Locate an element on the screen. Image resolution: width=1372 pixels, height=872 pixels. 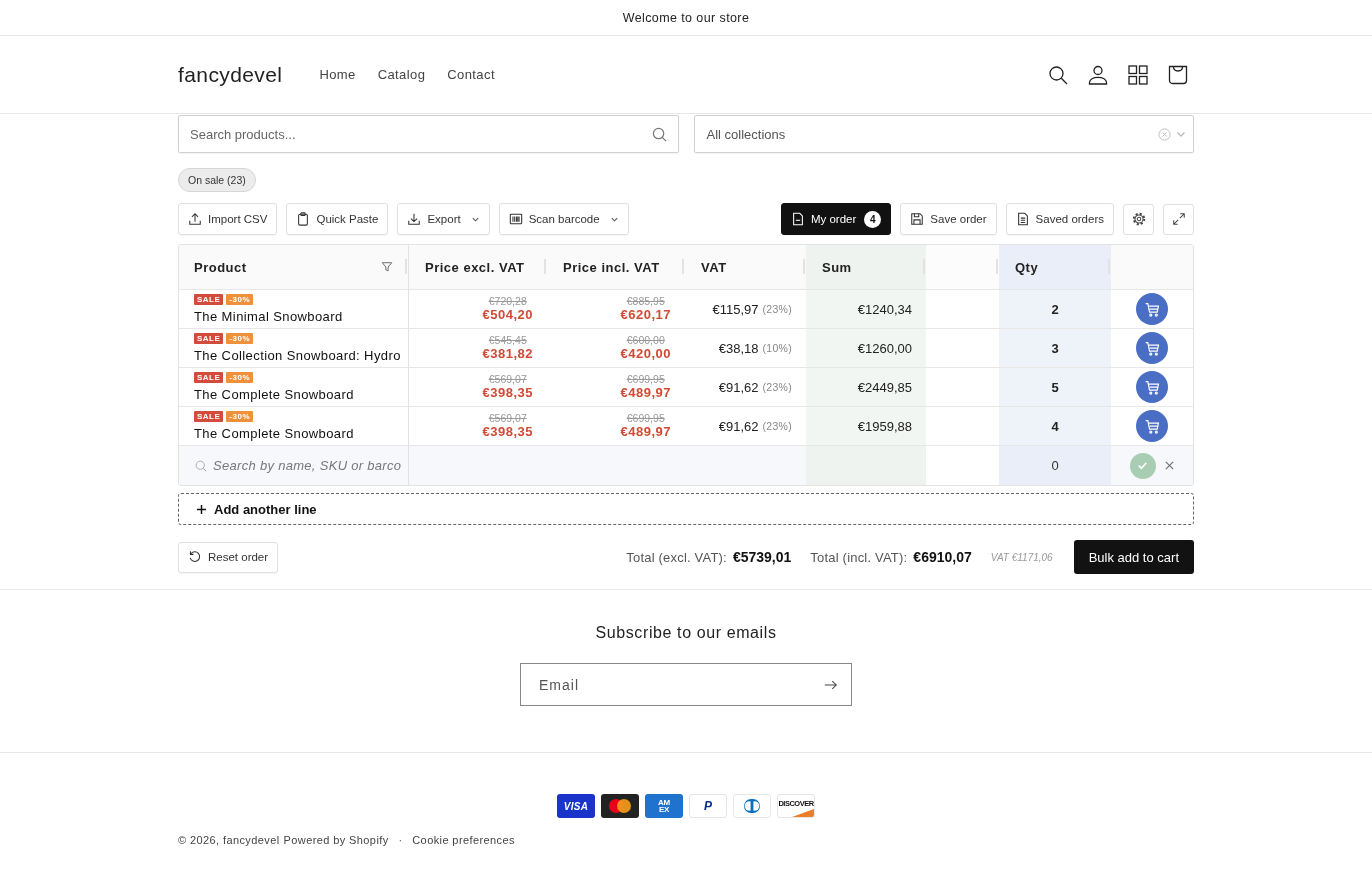
old-price: €569,07 is located at coordinates (507, 379).